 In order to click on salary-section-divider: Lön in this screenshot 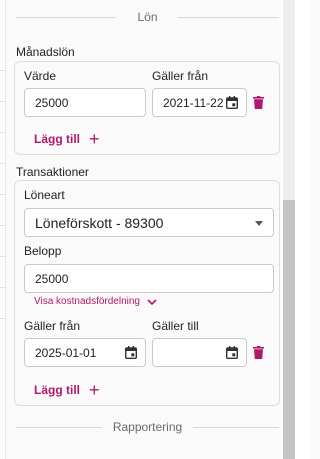, I will do `click(147, 17)`.